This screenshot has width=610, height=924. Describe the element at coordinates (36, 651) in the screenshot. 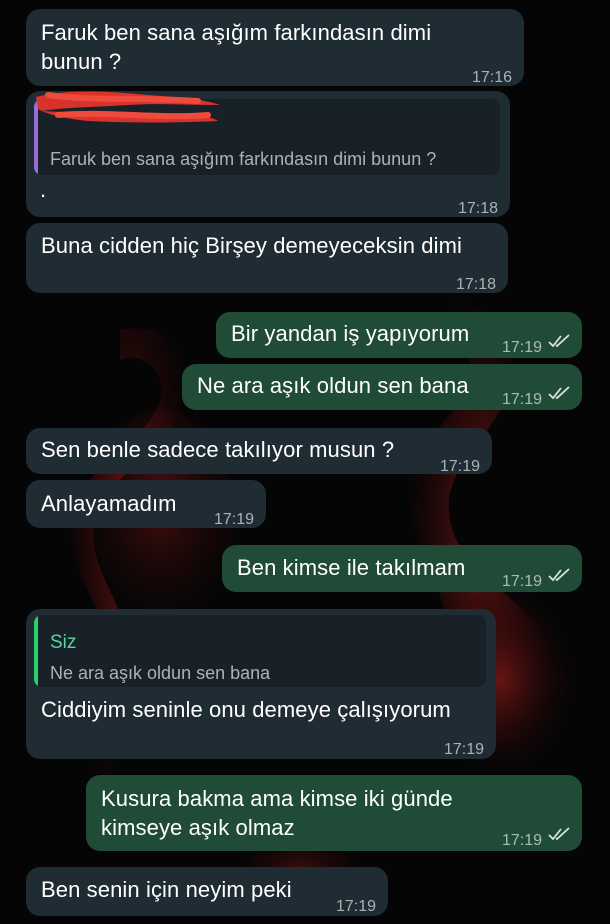

I see `quote-accent-bar` at that location.